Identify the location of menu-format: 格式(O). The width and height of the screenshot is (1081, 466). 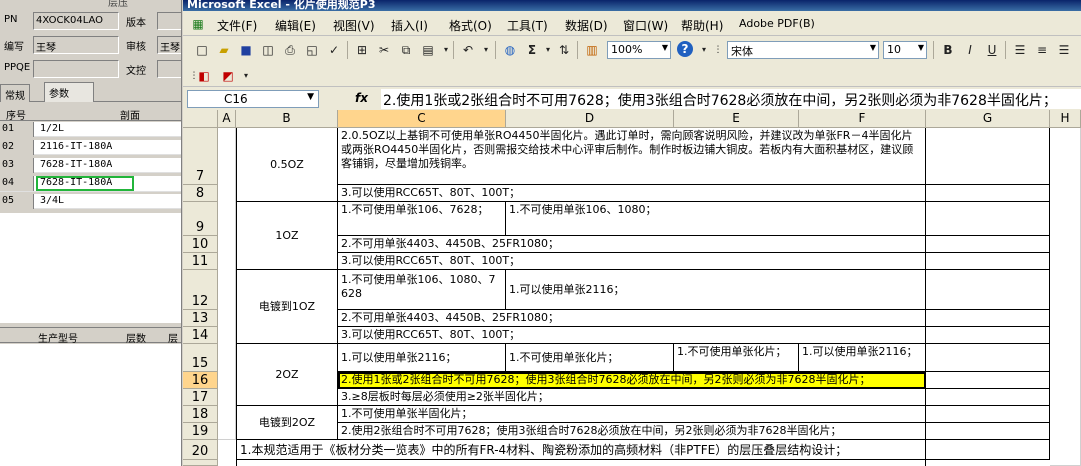
(470, 25).